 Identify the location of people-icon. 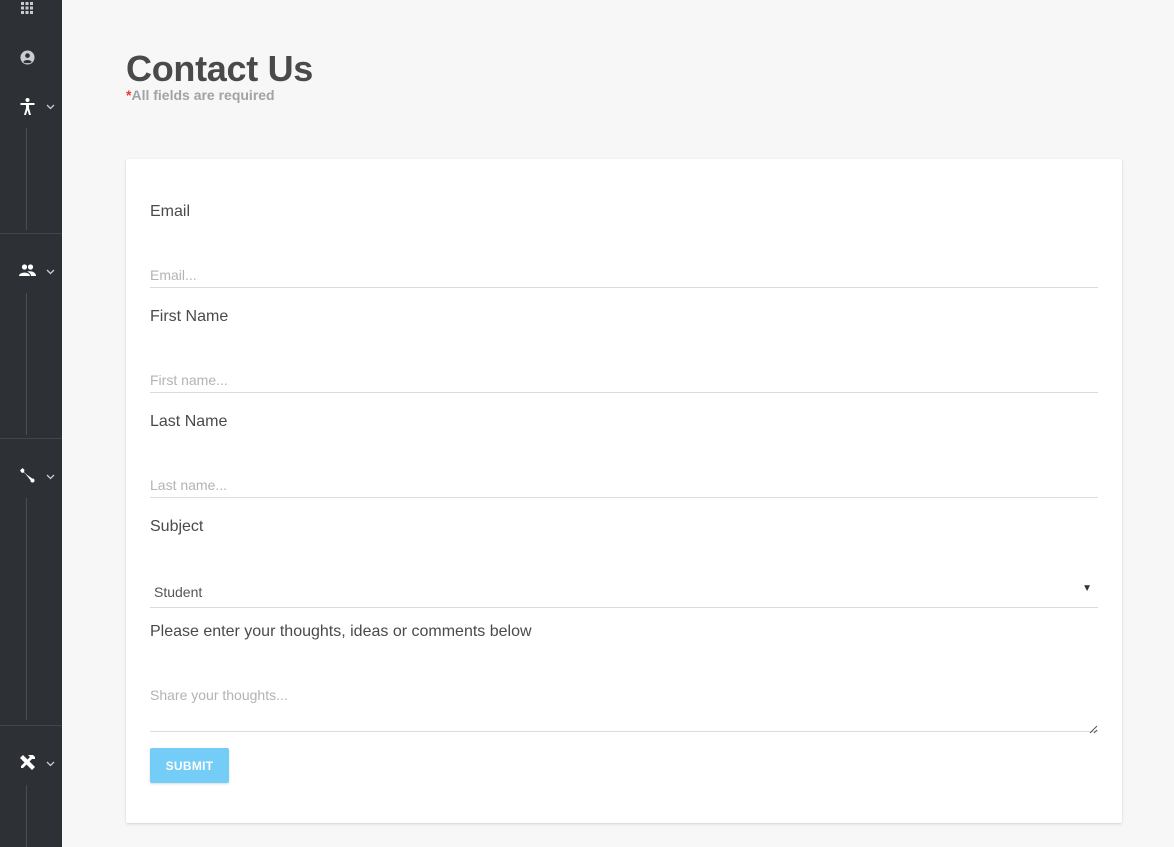
(27, 270).